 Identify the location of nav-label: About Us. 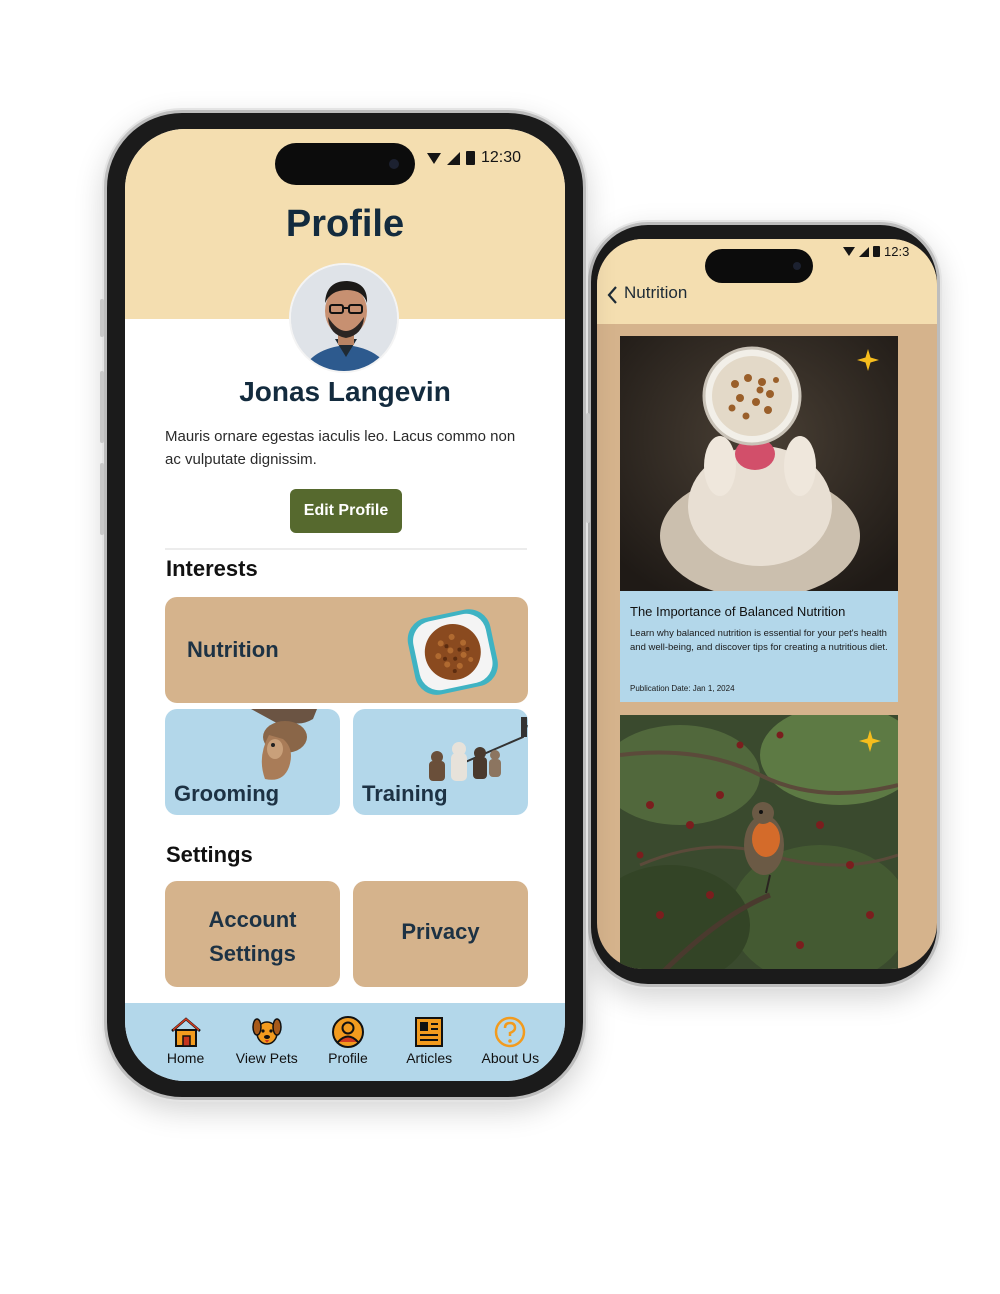
(510, 1058).